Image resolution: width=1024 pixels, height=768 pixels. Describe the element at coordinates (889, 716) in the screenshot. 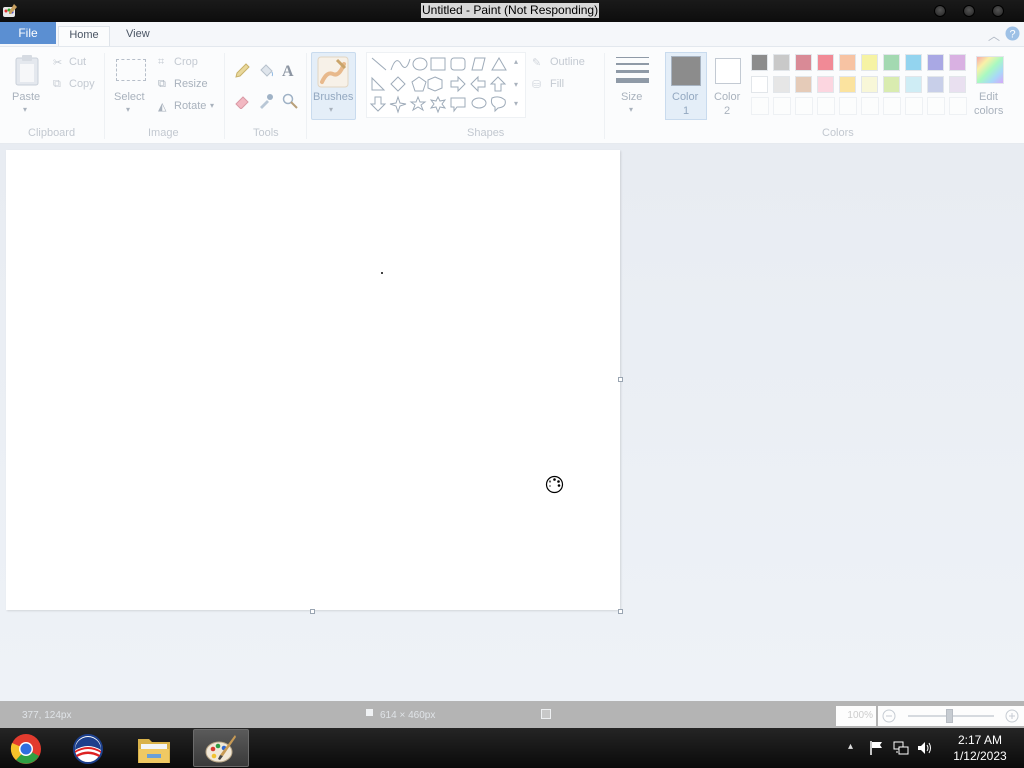

I see `zoom-out-icon` at that location.